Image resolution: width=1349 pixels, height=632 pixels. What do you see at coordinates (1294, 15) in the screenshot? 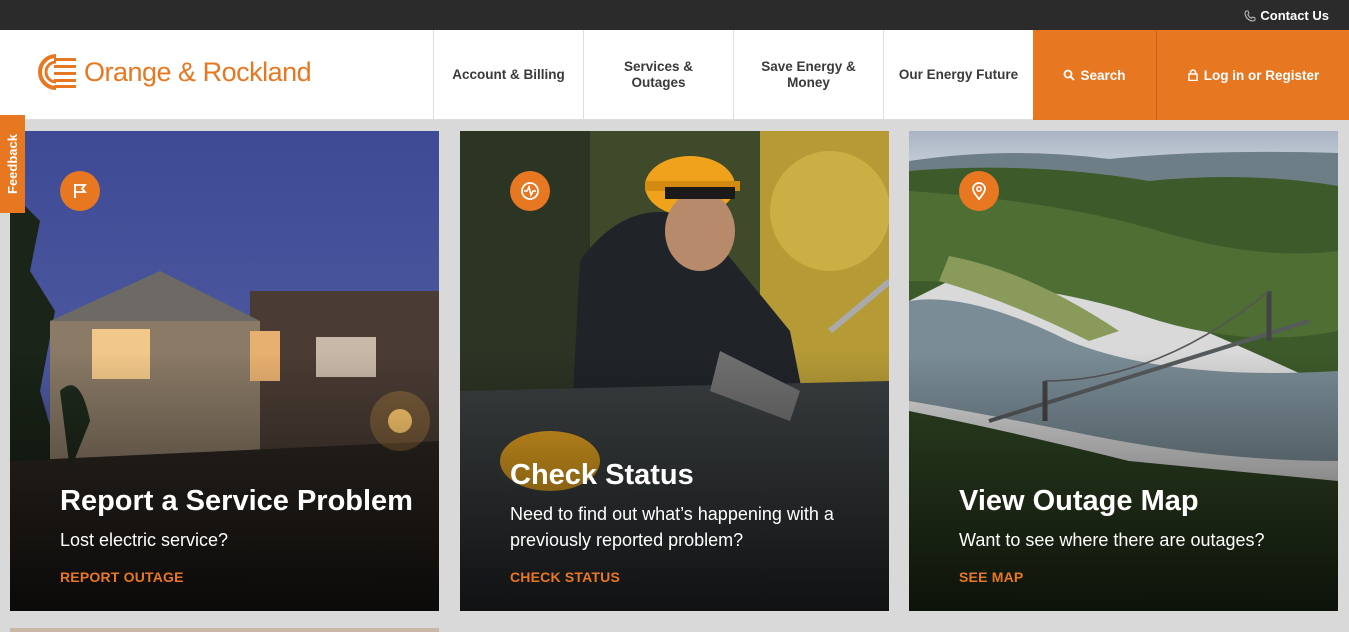
I see `contact-us-label: Contact Us` at bounding box center [1294, 15].